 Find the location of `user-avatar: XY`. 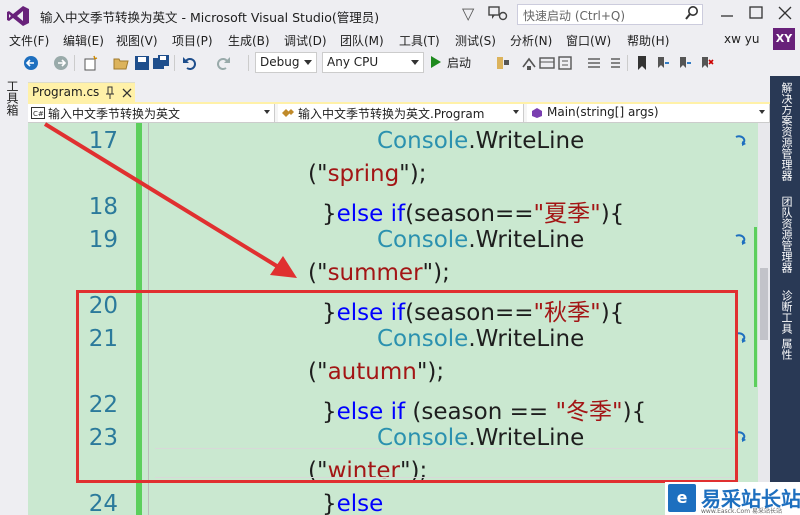

user-avatar: XY is located at coordinates (784, 39).